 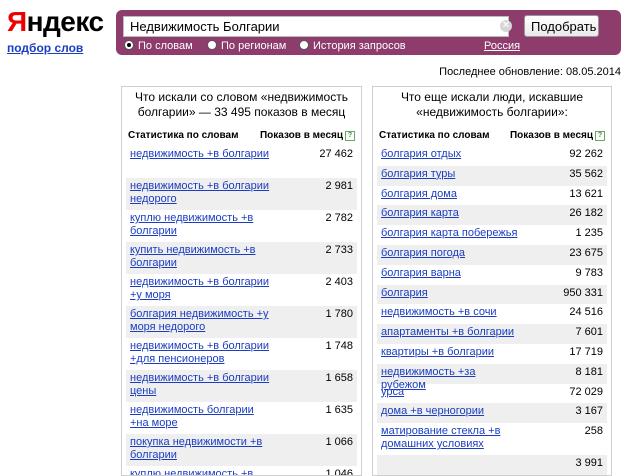 I want to click on result-phrase-link: апартаменты +в болгарии, so click(x=451, y=332).